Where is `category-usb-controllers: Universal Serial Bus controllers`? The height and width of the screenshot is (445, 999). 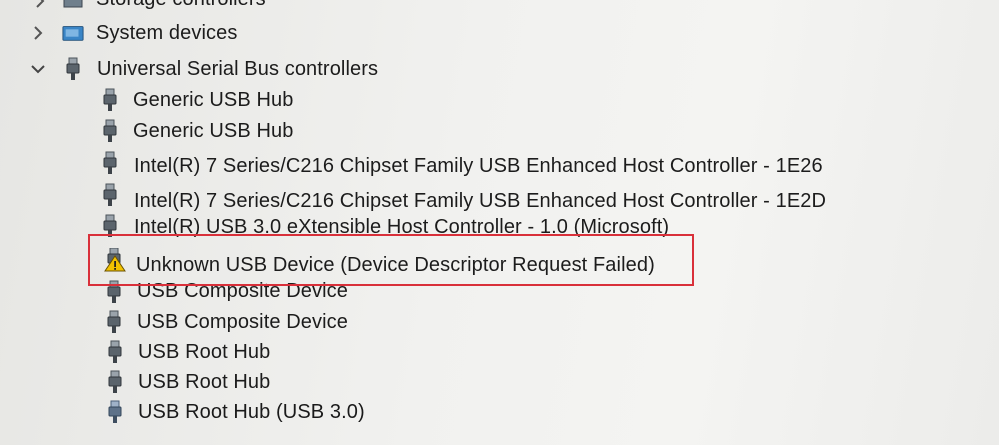 category-usb-controllers: Universal Serial Bus controllers is located at coordinates (210, 69).